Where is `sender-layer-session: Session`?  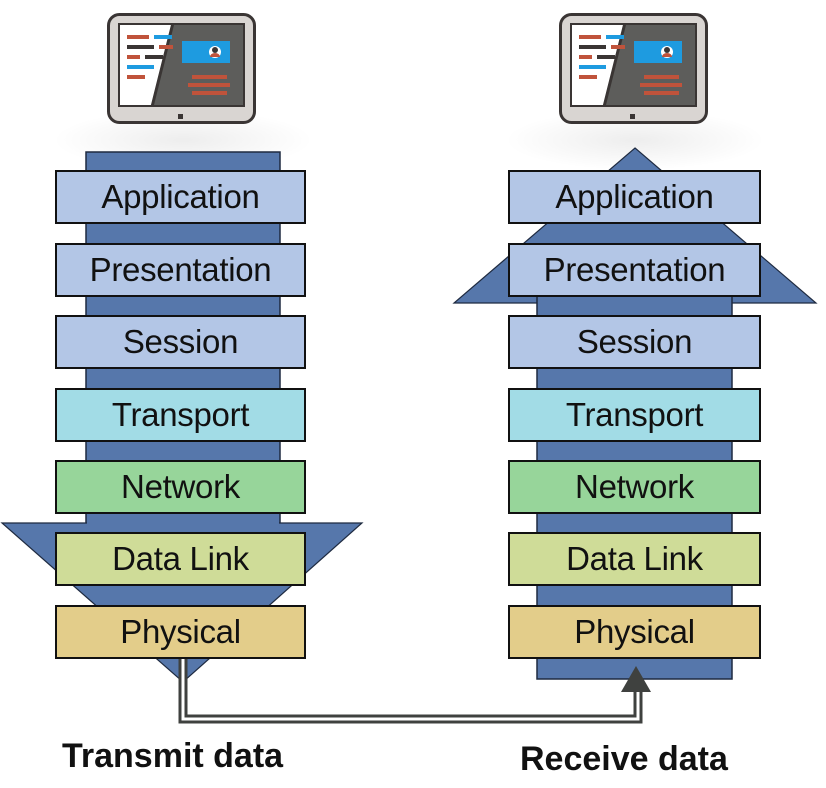 sender-layer-session: Session is located at coordinates (180, 342).